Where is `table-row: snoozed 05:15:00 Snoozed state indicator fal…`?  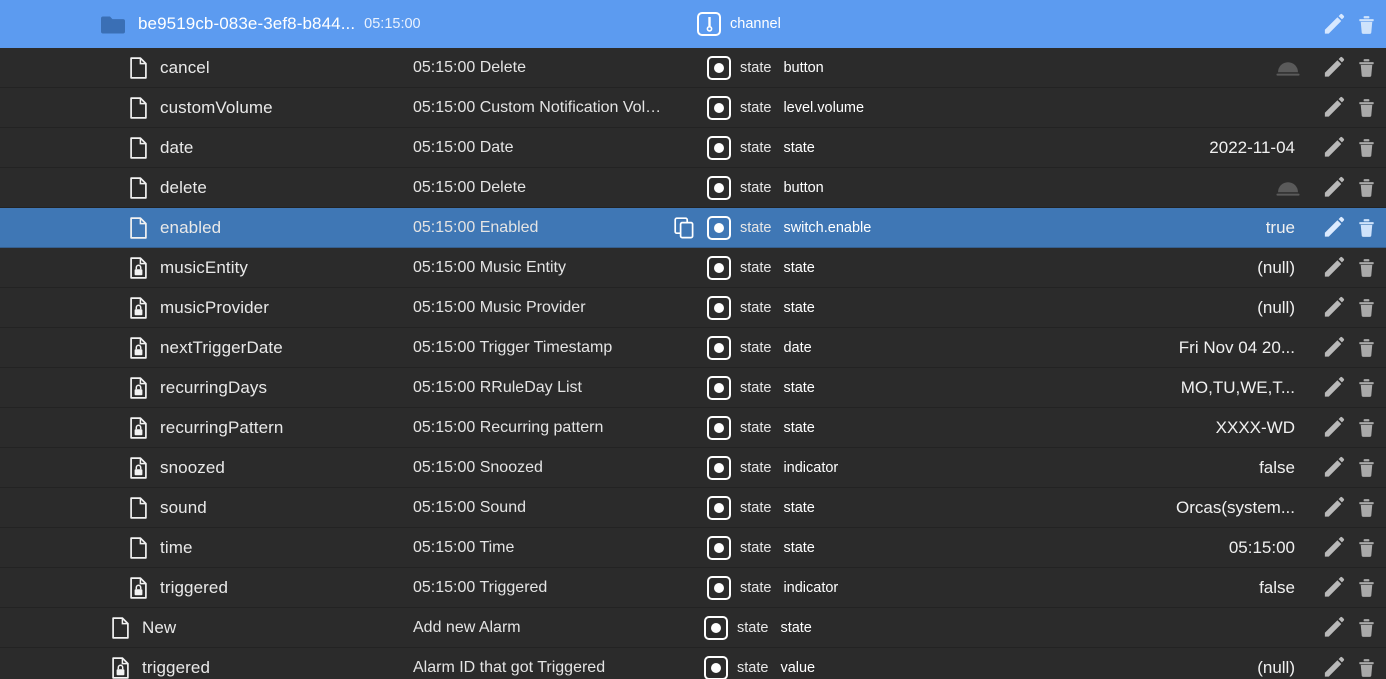 table-row: snoozed 05:15:00 Snoozed state indicator fal… is located at coordinates (693, 468).